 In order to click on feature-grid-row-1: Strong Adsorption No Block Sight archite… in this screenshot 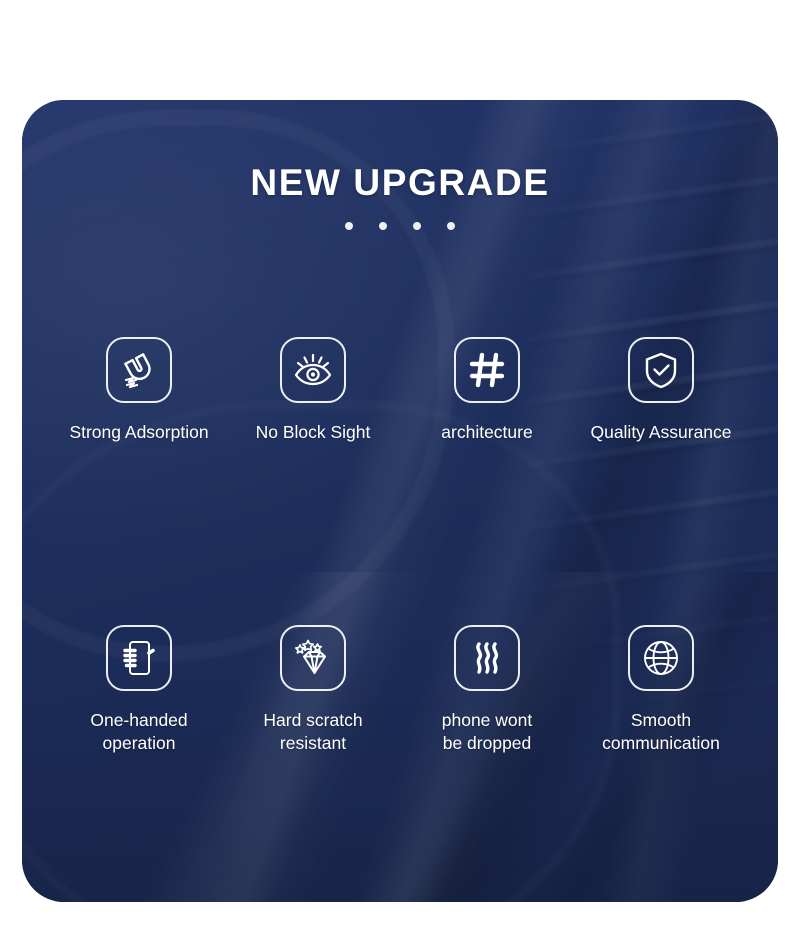, I will do `click(400, 390)`.